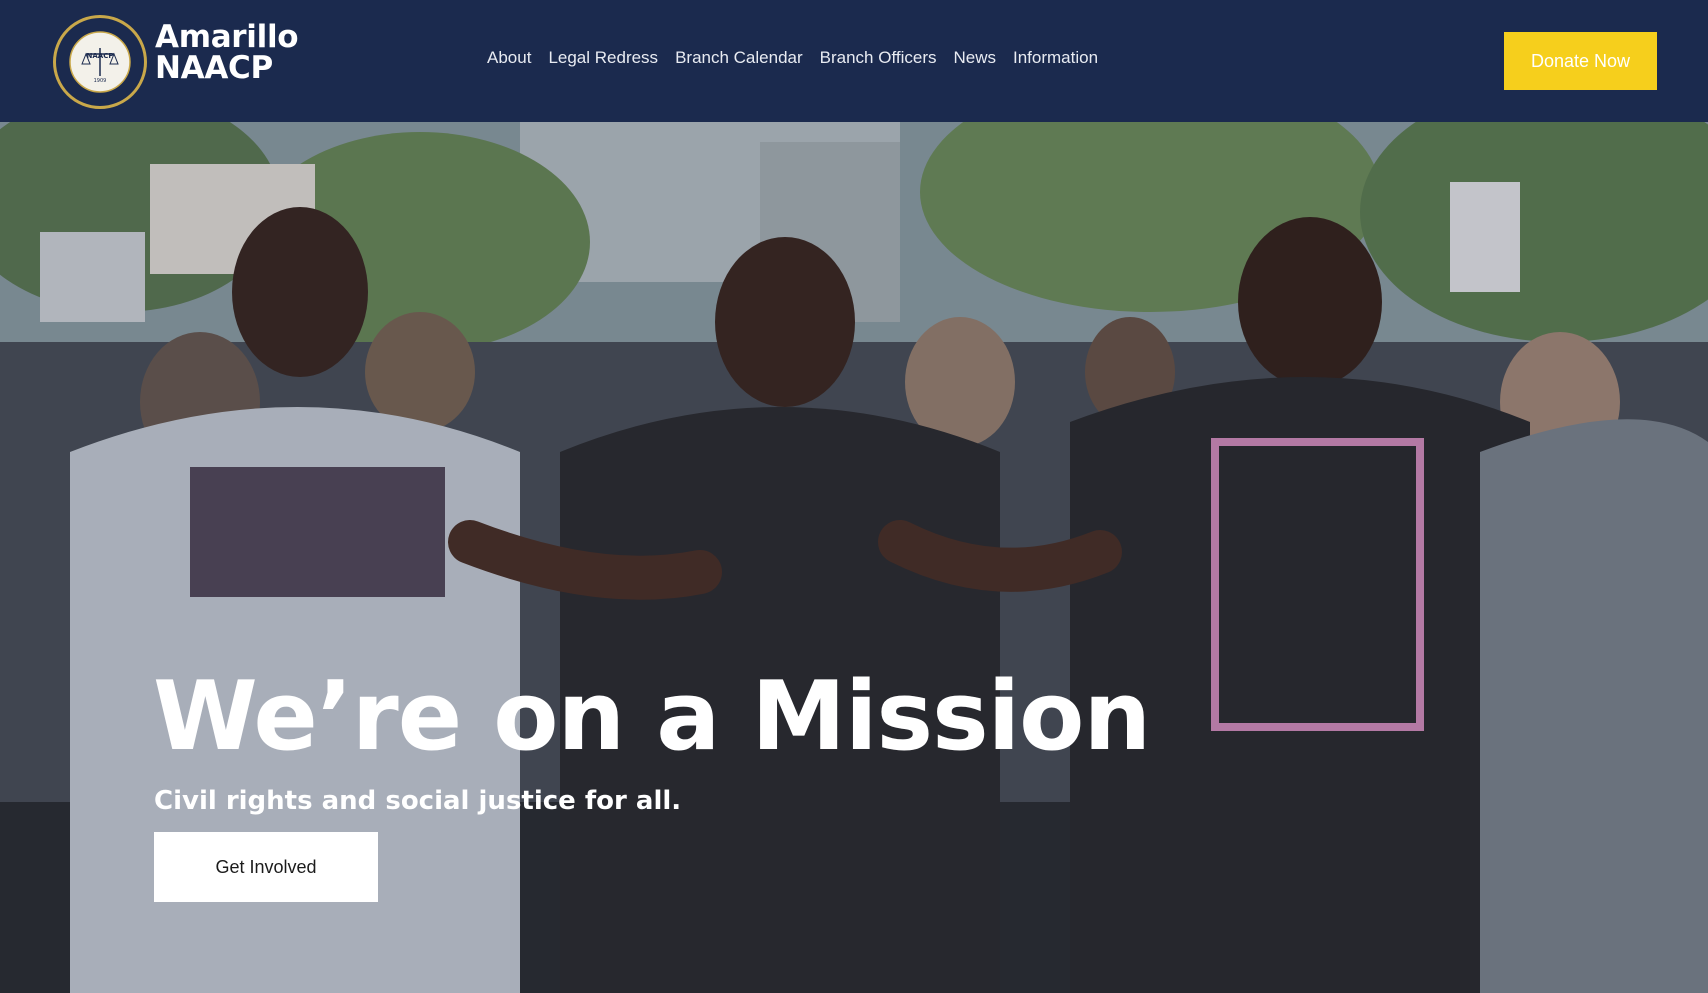 The height and width of the screenshot is (993, 1708). I want to click on logo-line-2: NAACP, so click(214, 68).